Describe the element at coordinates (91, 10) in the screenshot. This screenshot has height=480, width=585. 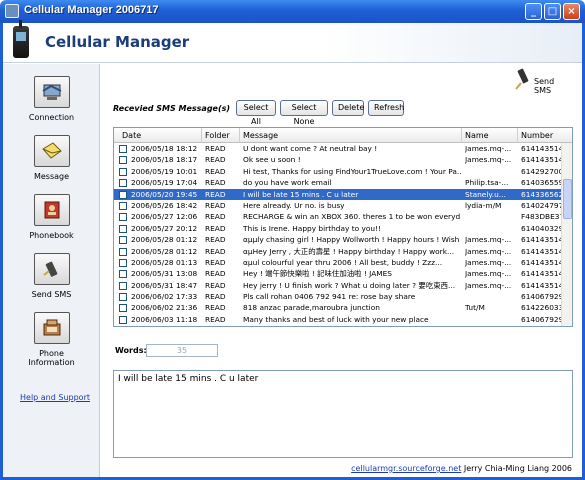
I see `window-title: Cellular Manager 2006717` at that location.